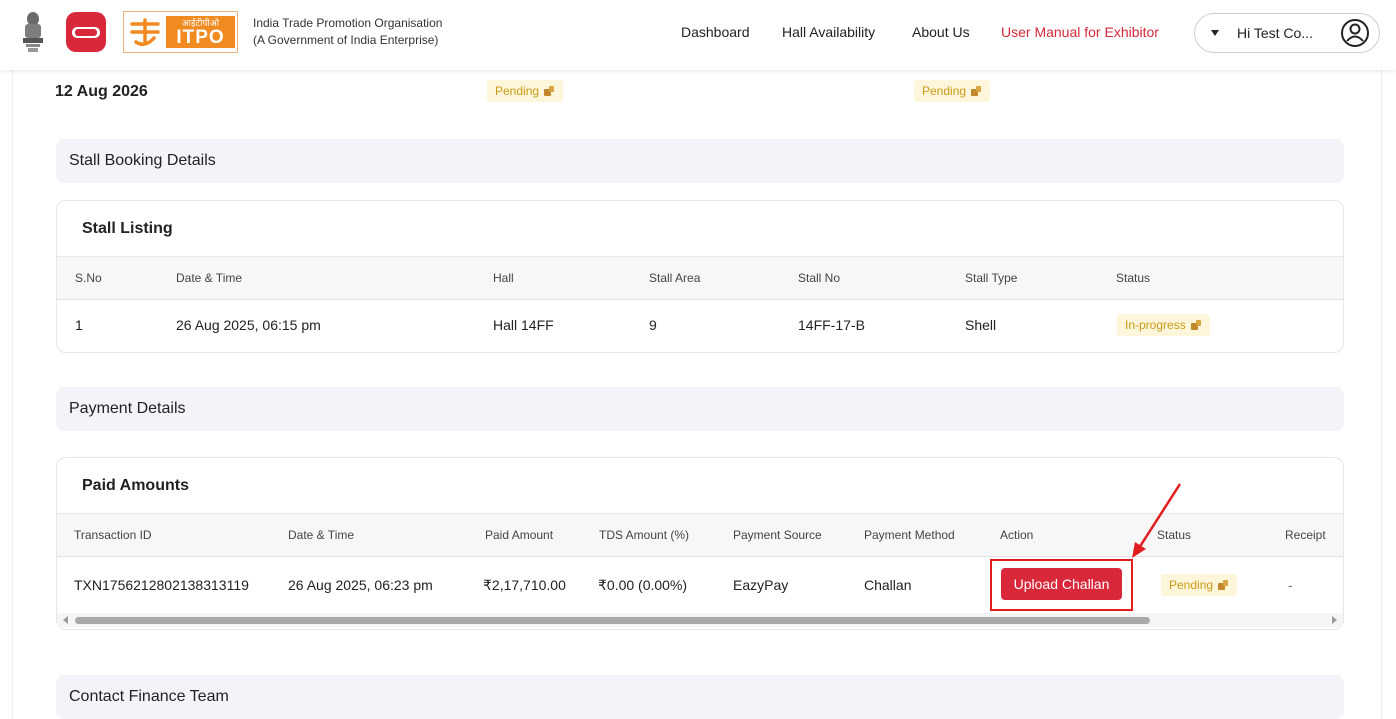  I want to click on nav-user-manual: User Manual for Exhibitor, so click(1080, 32).